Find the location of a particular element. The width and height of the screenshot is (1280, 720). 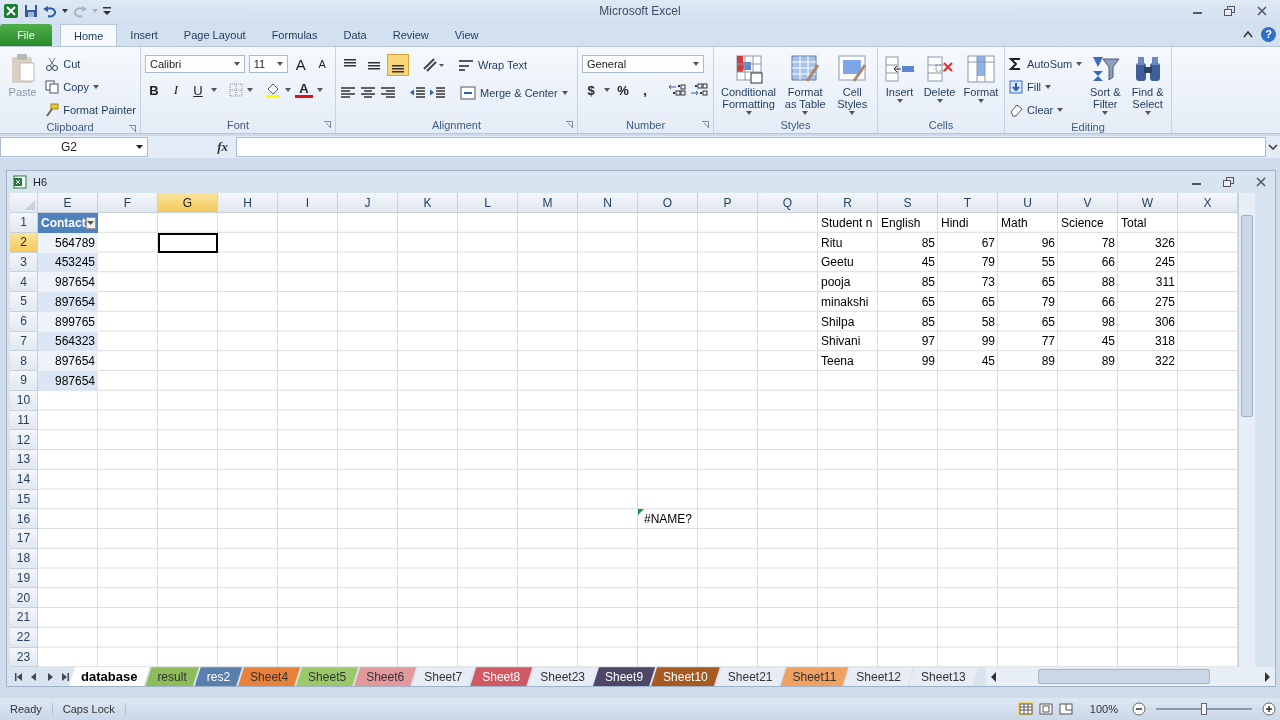

ribbon-tab: Review is located at coordinates (410, 35).